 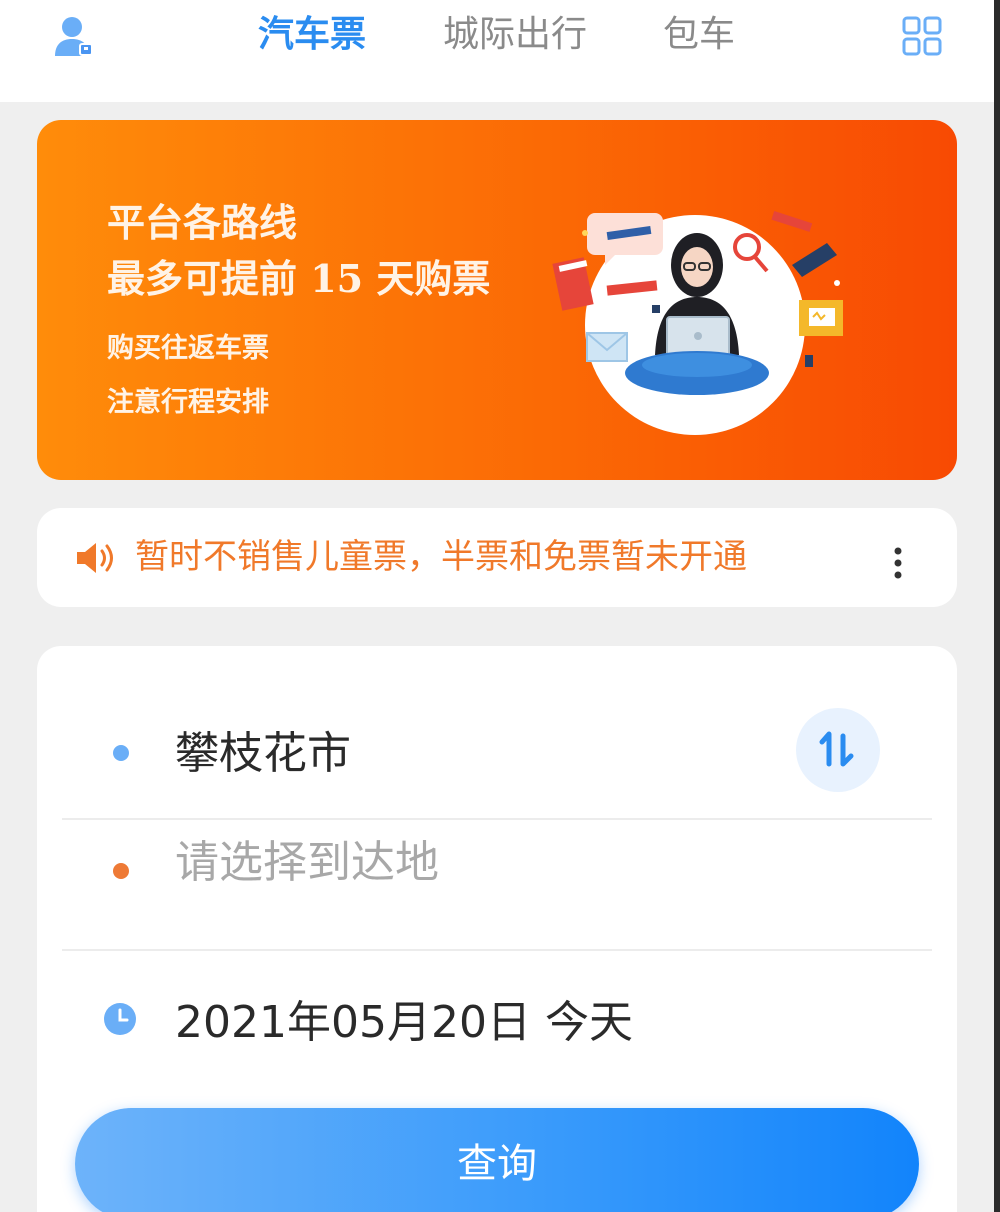 What do you see at coordinates (74, 36) in the screenshot?
I see `user-icon` at bounding box center [74, 36].